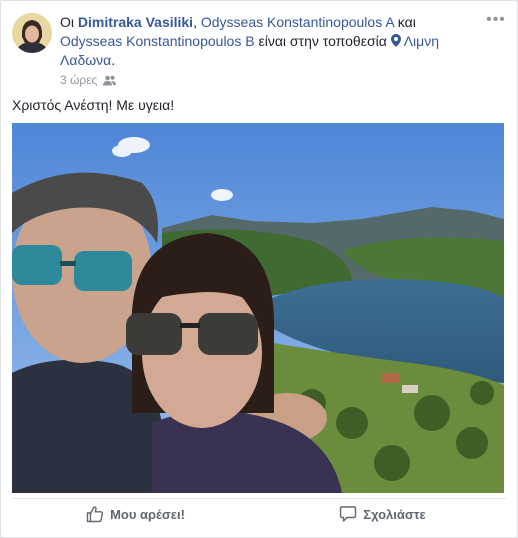 This screenshot has width=518, height=538. Describe the element at coordinates (32, 33) in the screenshot. I see `author-avatar` at that location.